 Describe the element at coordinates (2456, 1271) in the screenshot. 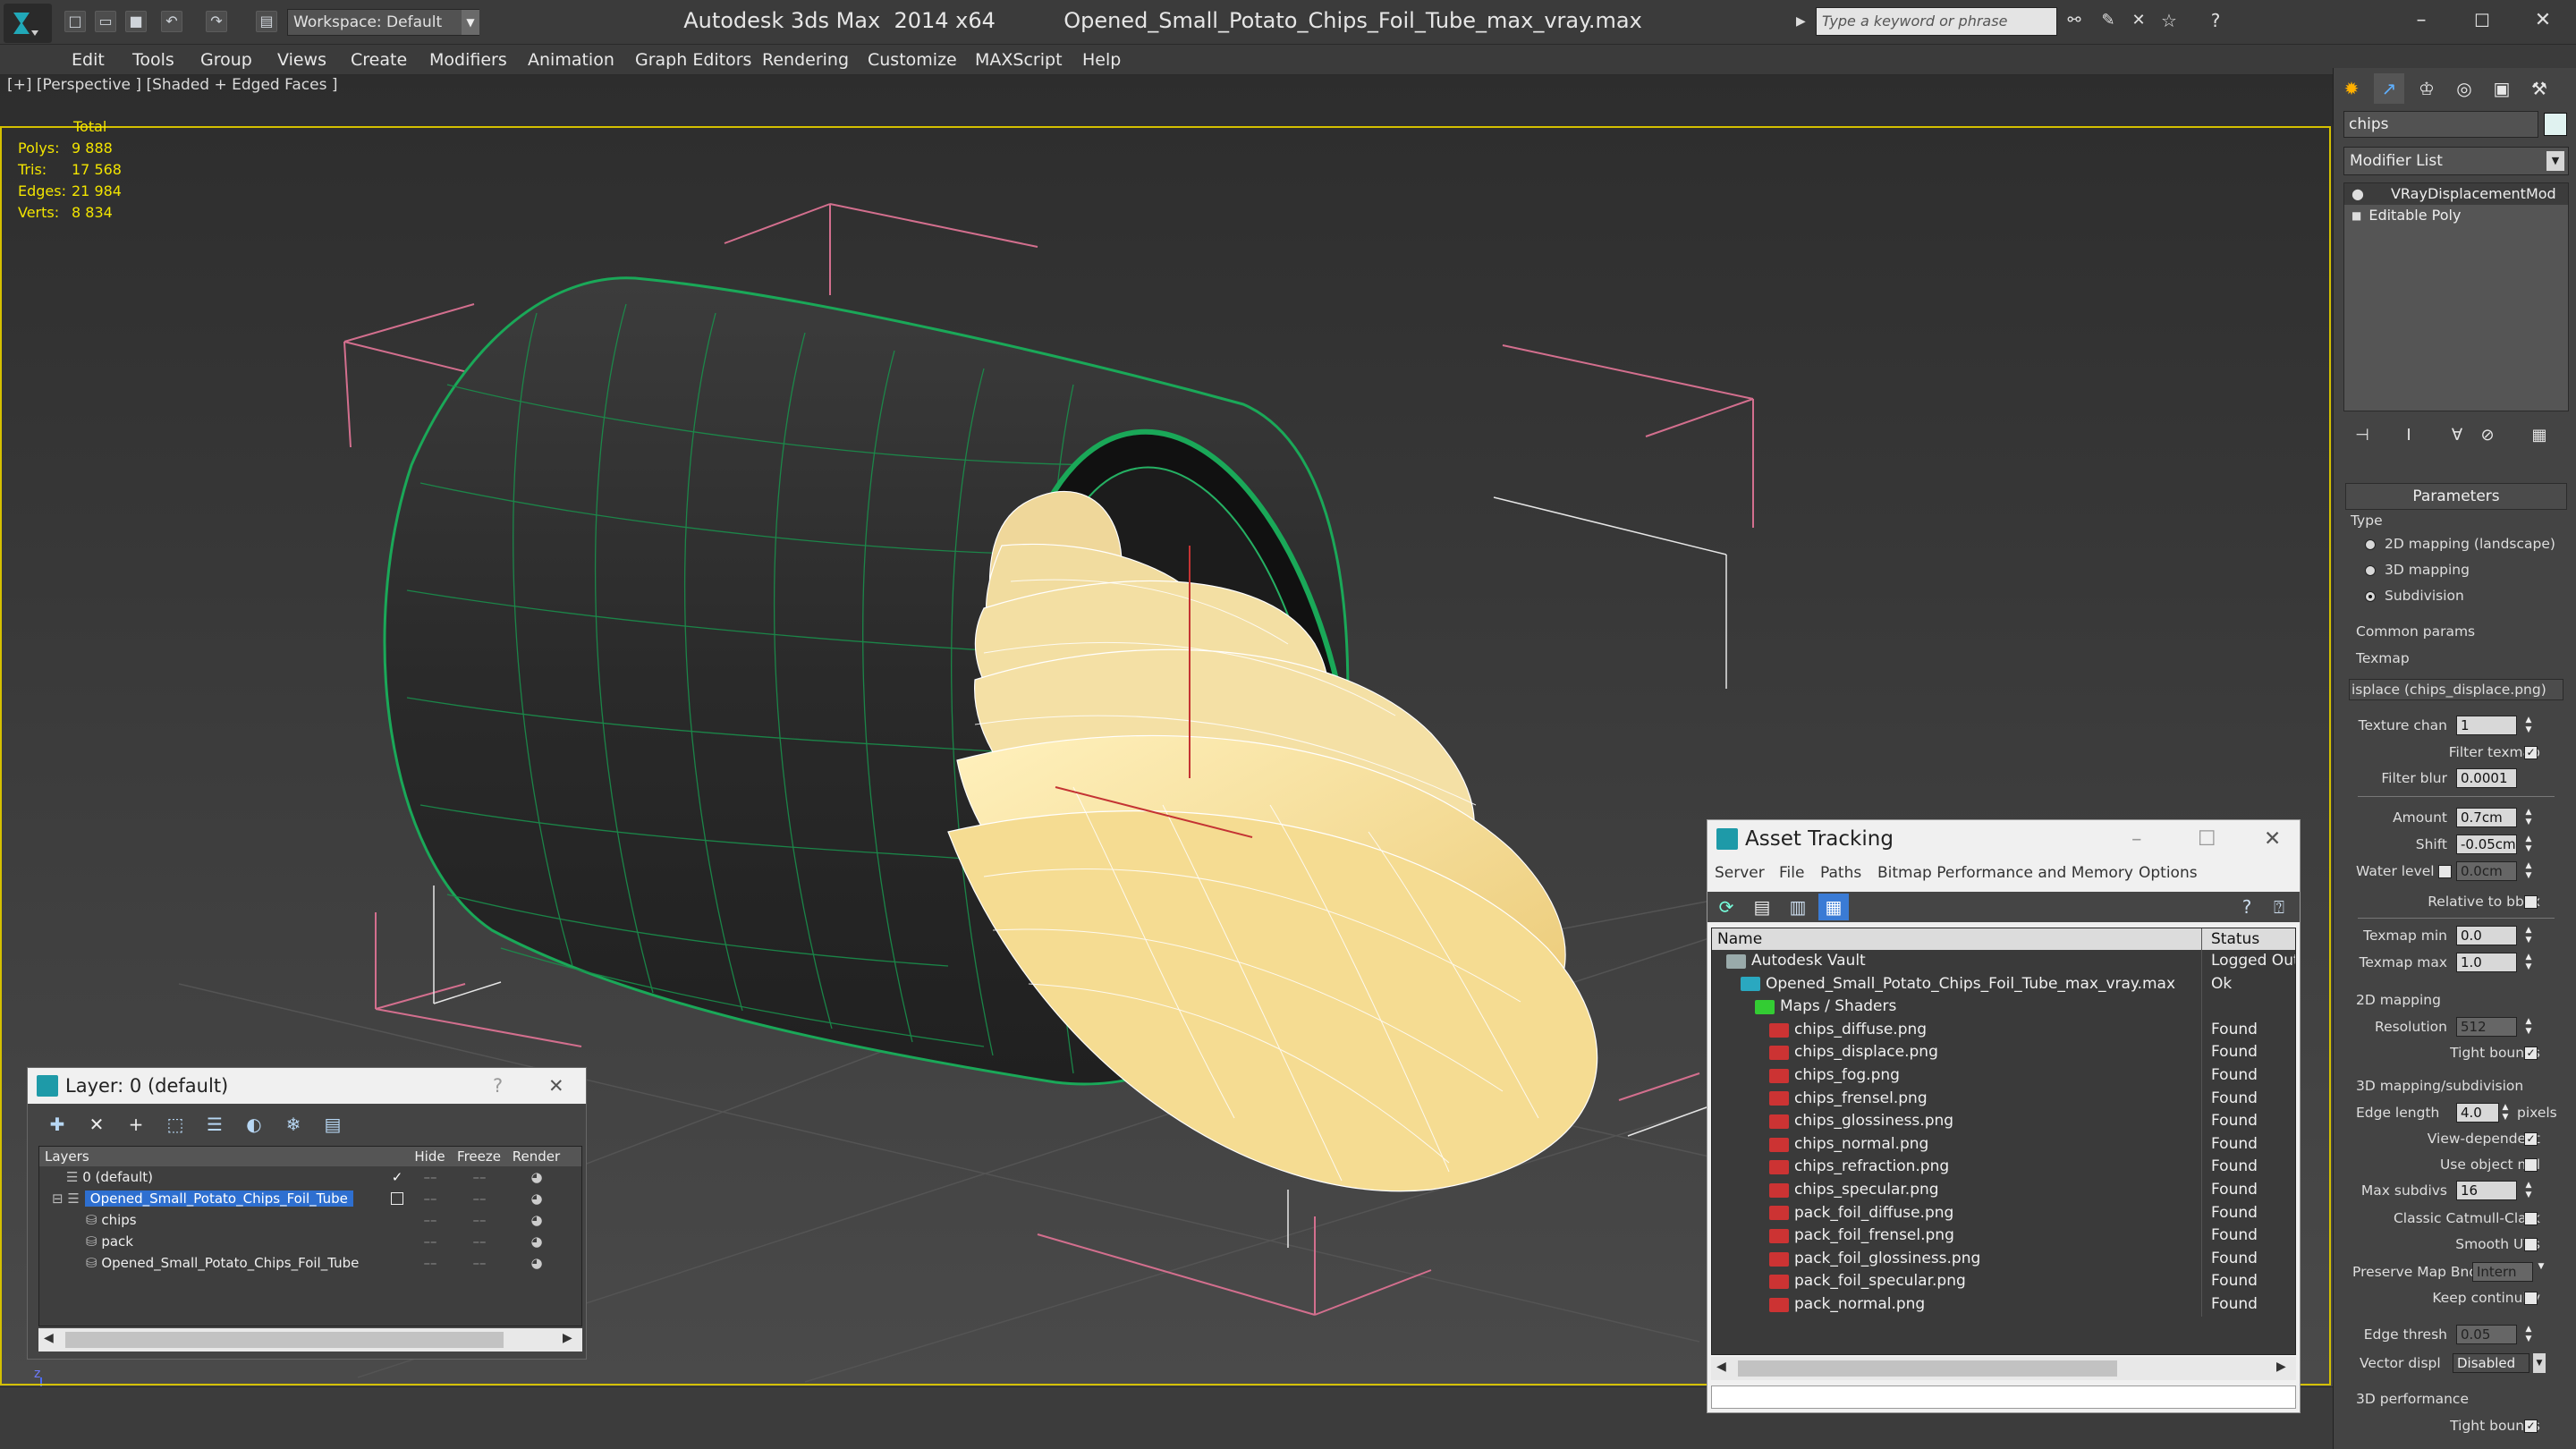

I see `preserve-map-bnd-select: Preserve Map Bnd Intern ▼` at that location.